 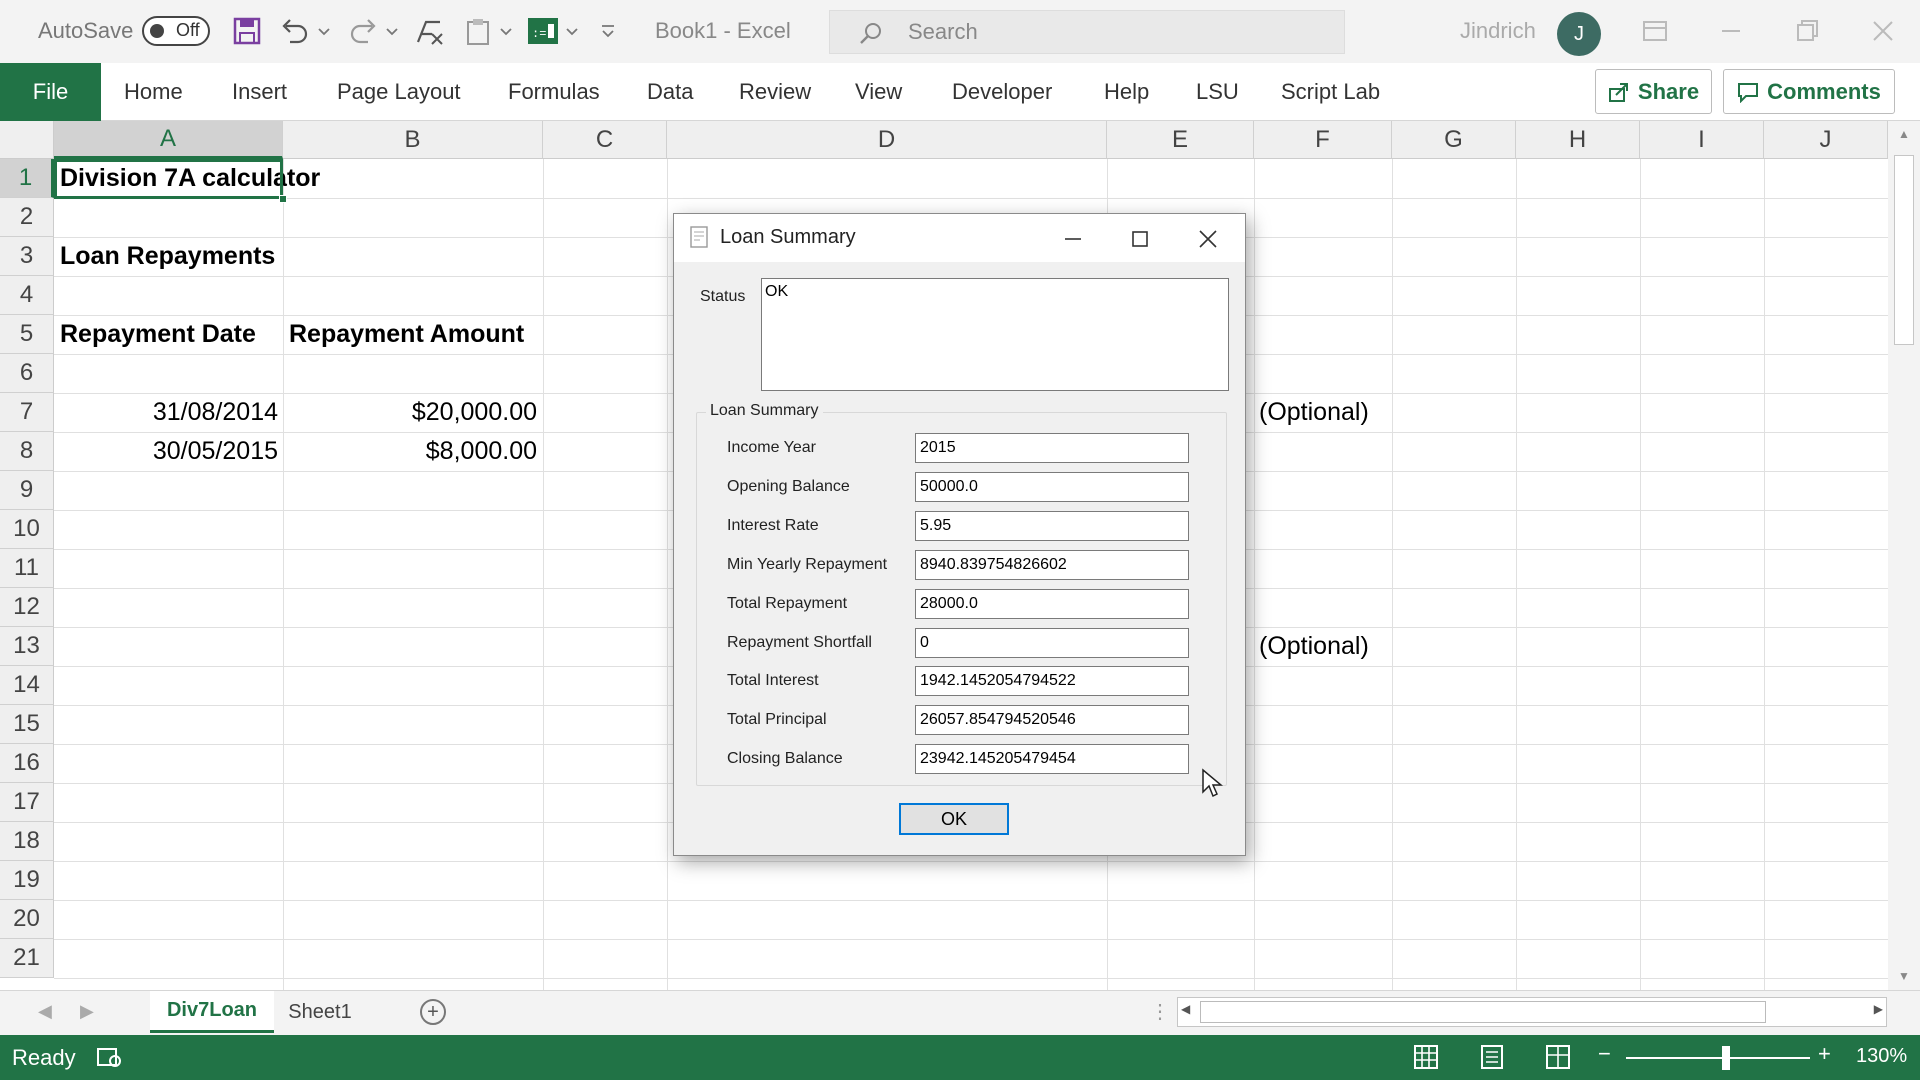 What do you see at coordinates (392, 31) in the screenshot?
I see `redo-dropdown-icon` at bounding box center [392, 31].